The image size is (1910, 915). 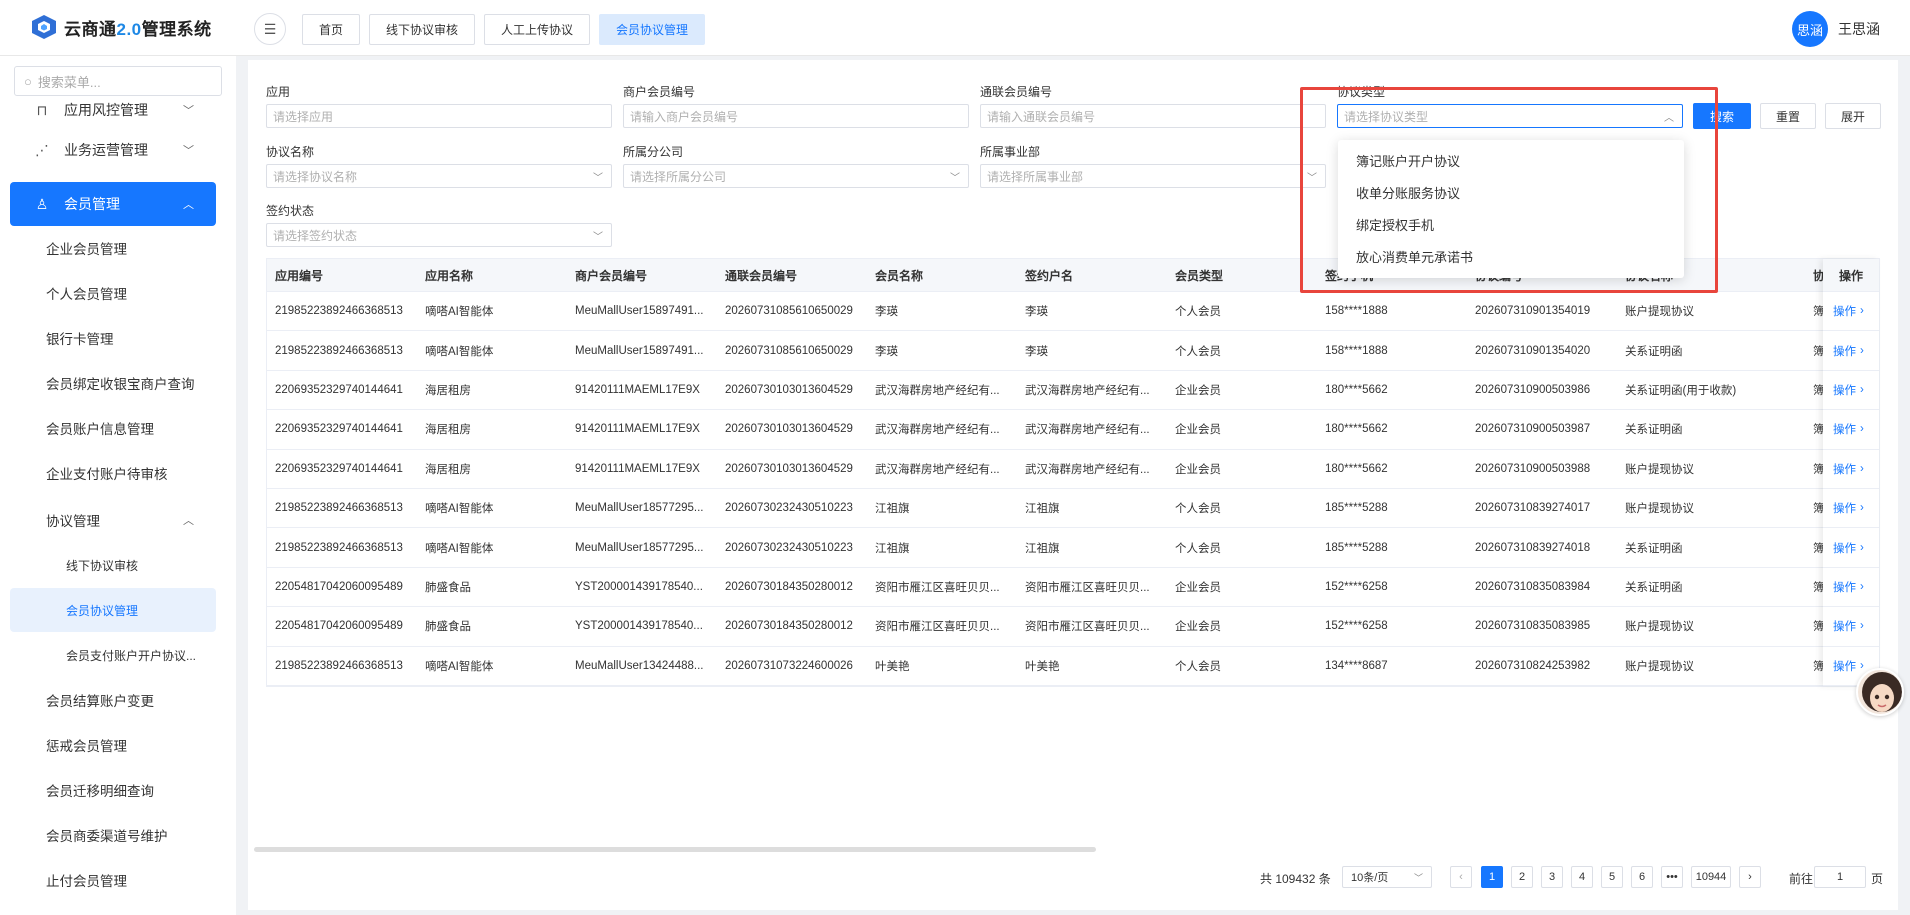 What do you see at coordinates (1552, 877) in the screenshot?
I see `page-3: 3` at bounding box center [1552, 877].